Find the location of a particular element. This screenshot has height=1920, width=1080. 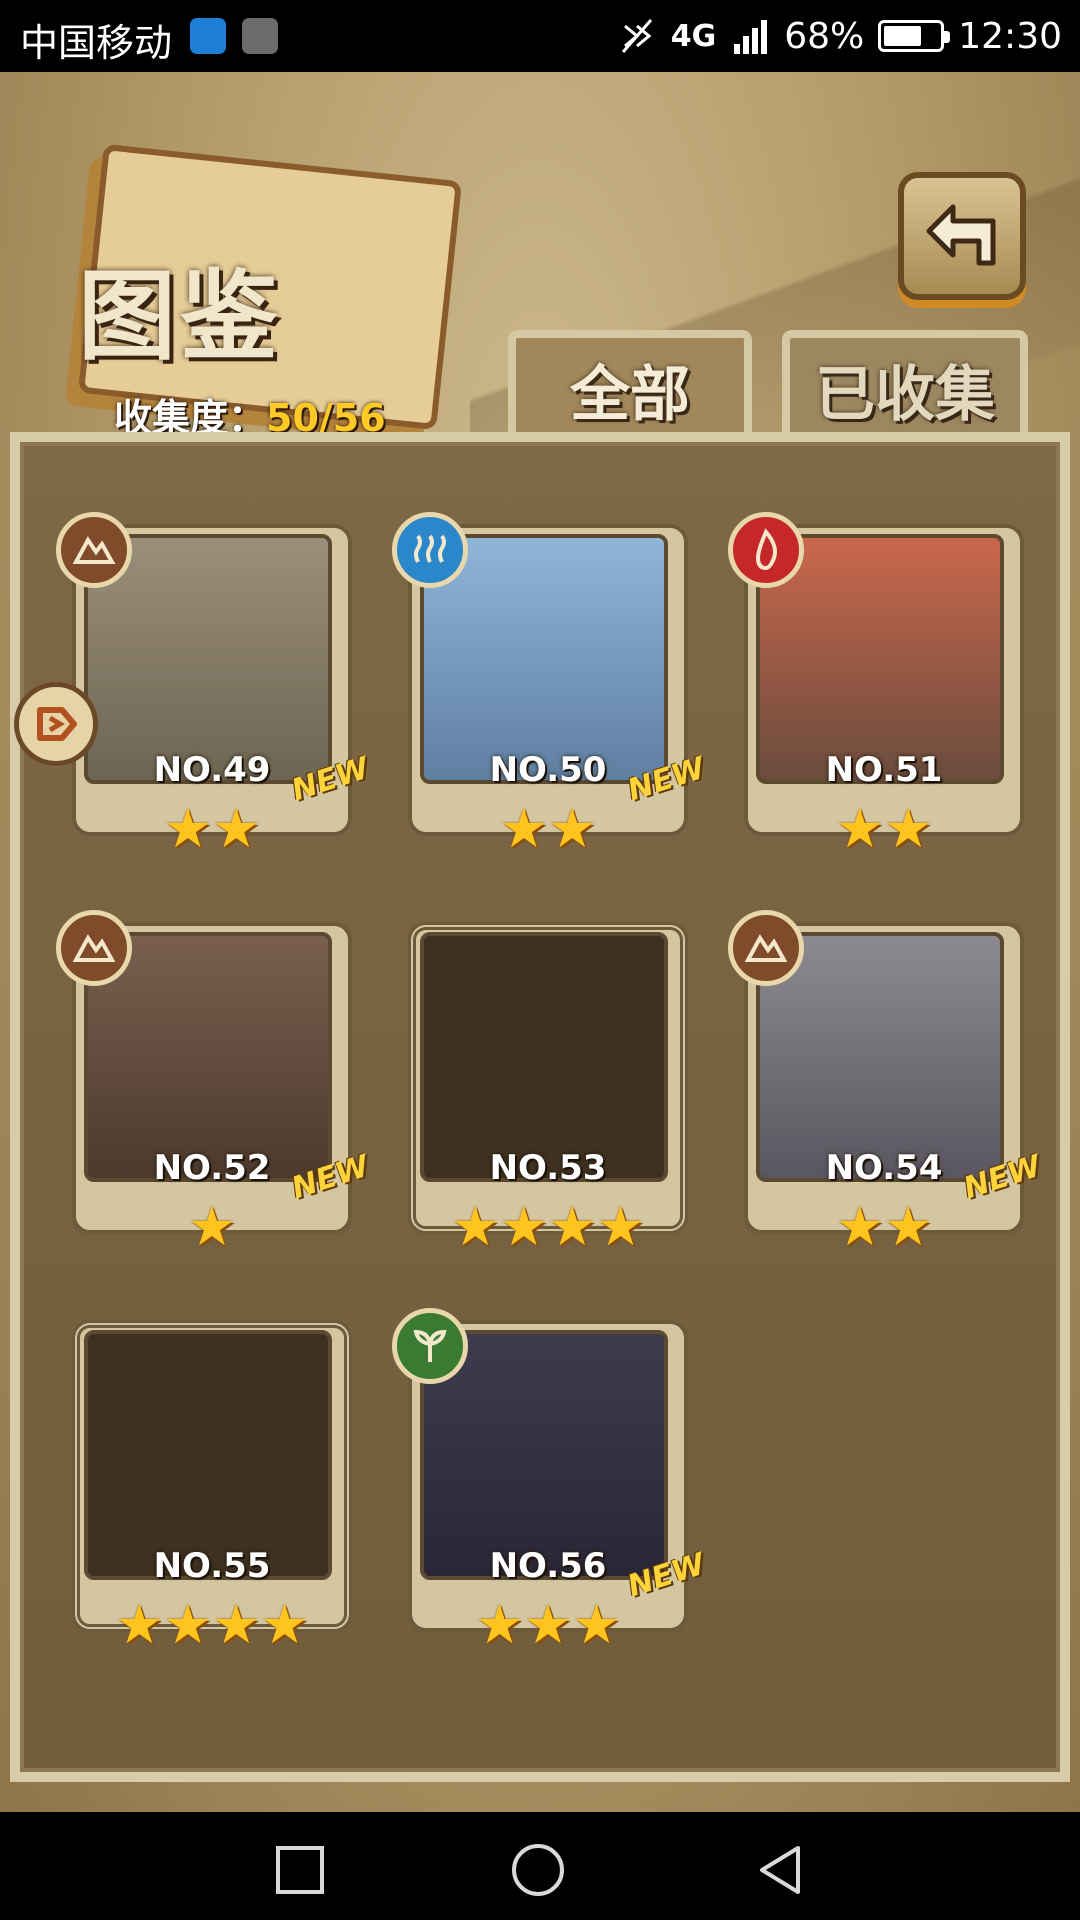

card-number: NO.55 is located at coordinates (212, 1566).